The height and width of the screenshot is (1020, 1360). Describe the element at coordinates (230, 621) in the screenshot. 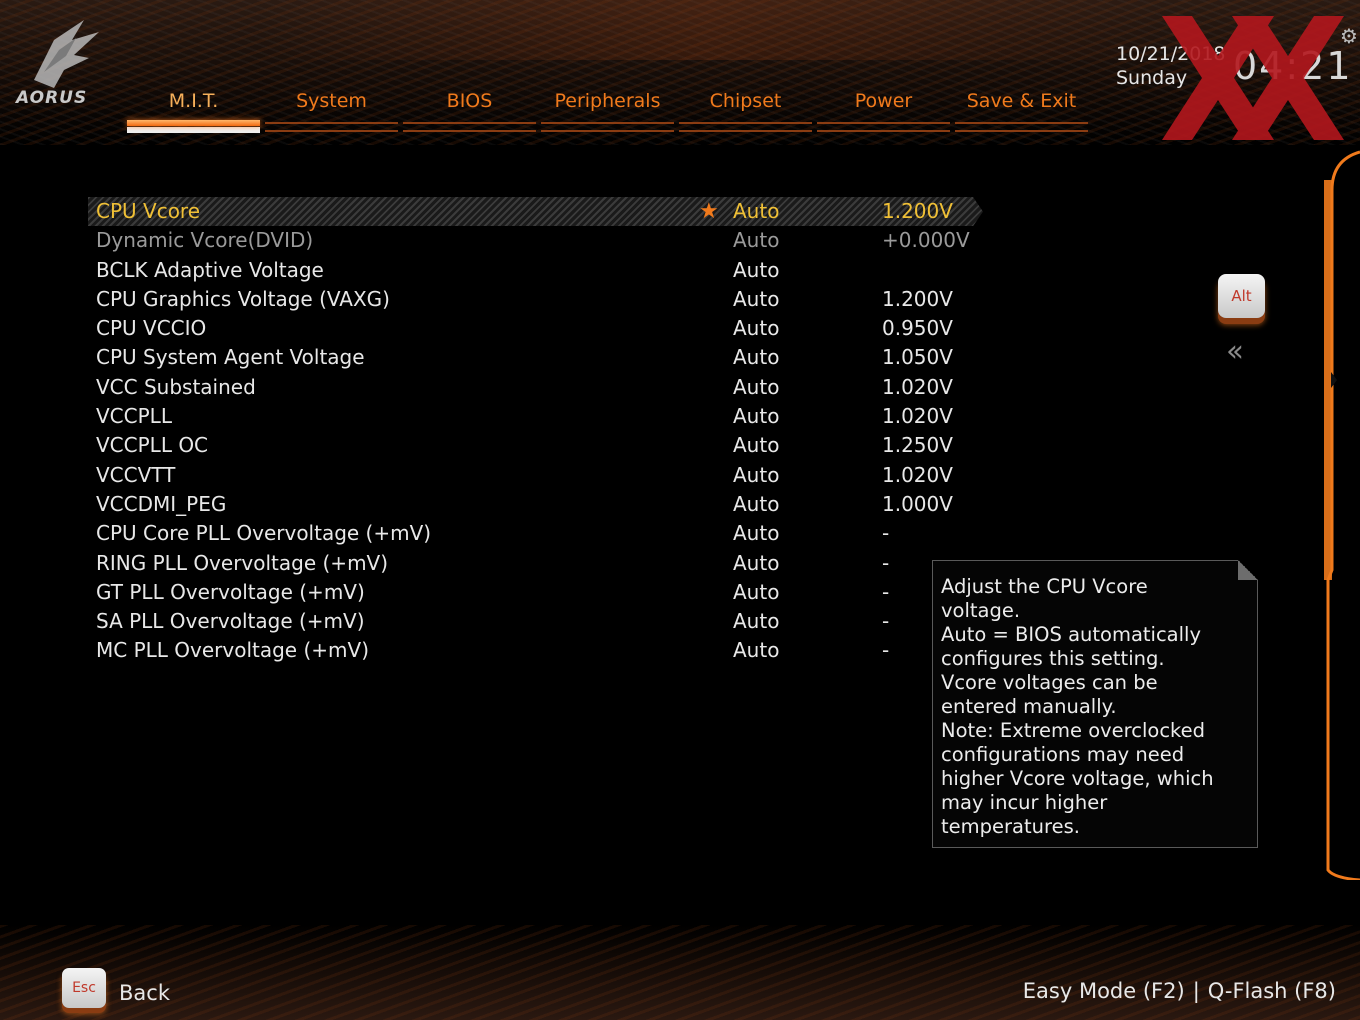

I see `setting-label: SA PLL Overvoltage (+mV)` at that location.